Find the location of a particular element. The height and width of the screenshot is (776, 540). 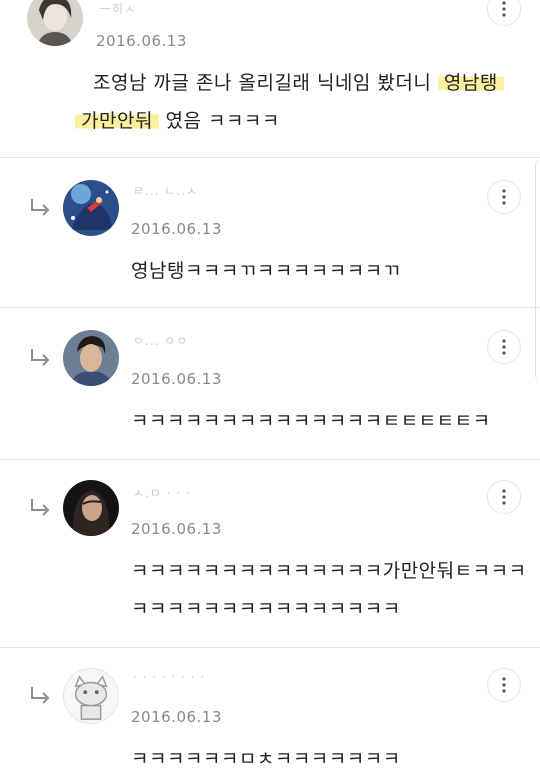

user-avatar-man-icon is located at coordinates (91, 358).